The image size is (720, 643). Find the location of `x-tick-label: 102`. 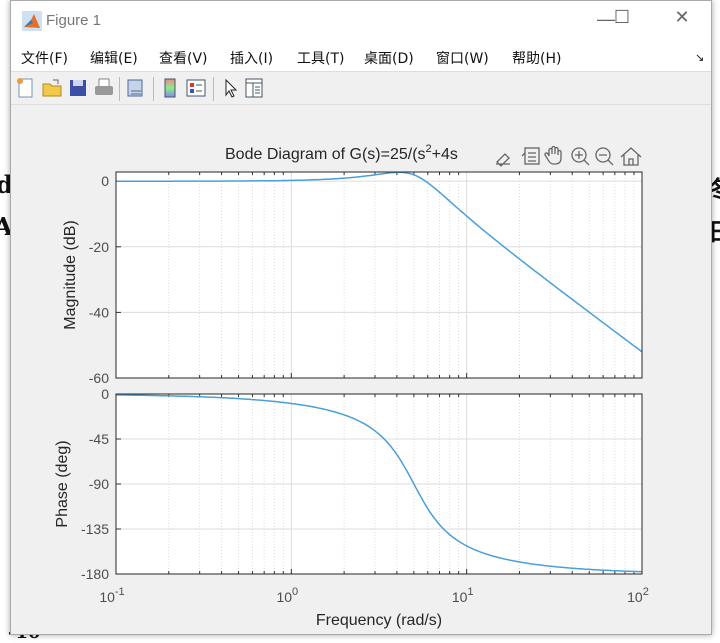

x-tick-label: 102 is located at coordinates (638, 595).